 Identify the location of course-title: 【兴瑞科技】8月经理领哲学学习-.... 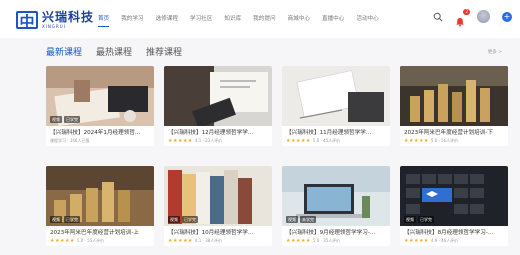
(454, 231).